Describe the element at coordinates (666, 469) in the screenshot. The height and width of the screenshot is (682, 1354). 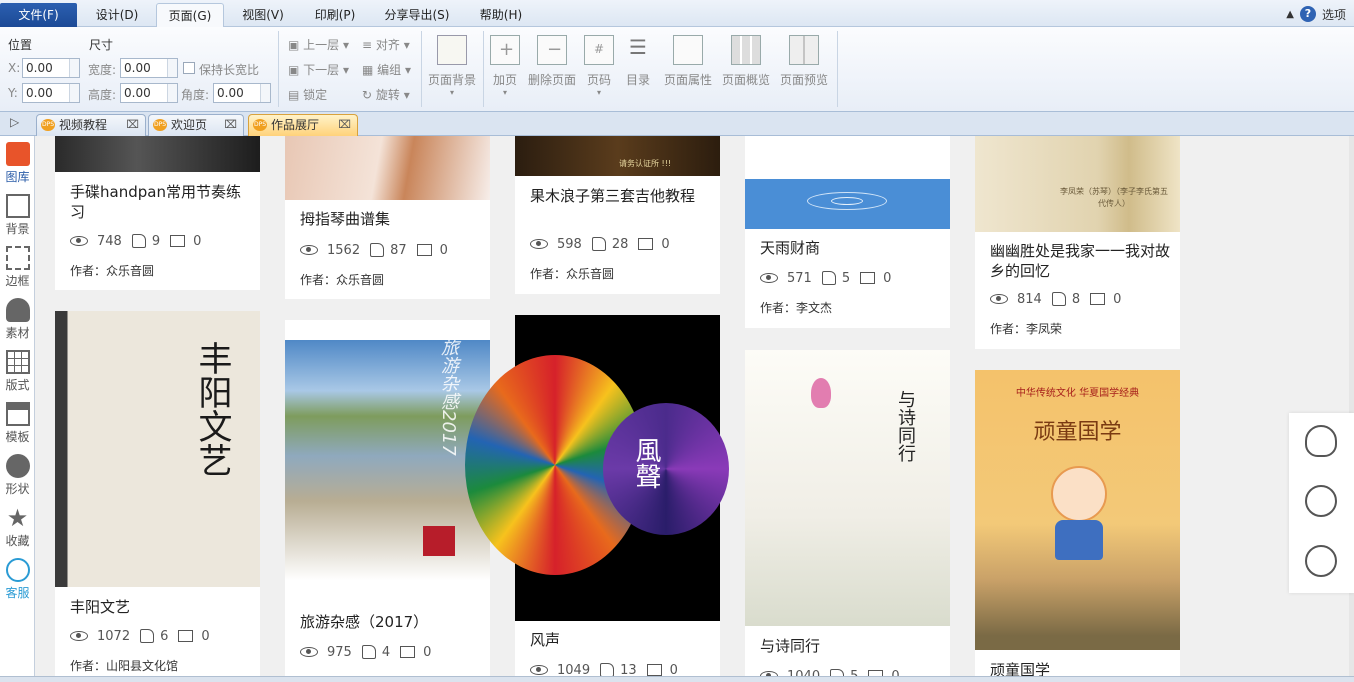
I see `stained-glass-circle` at that location.